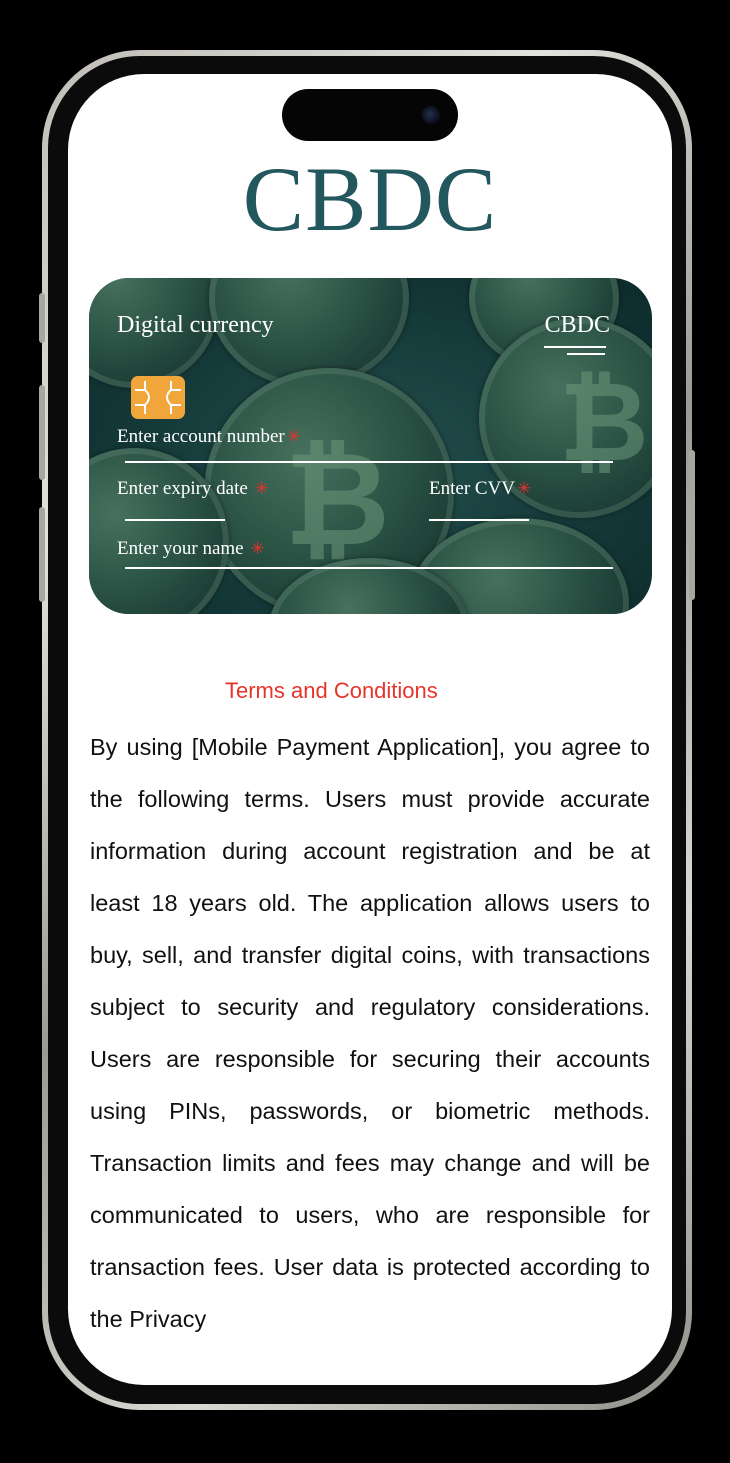 This screenshot has height=1463, width=730. I want to click on dynamic-island, so click(370, 115).